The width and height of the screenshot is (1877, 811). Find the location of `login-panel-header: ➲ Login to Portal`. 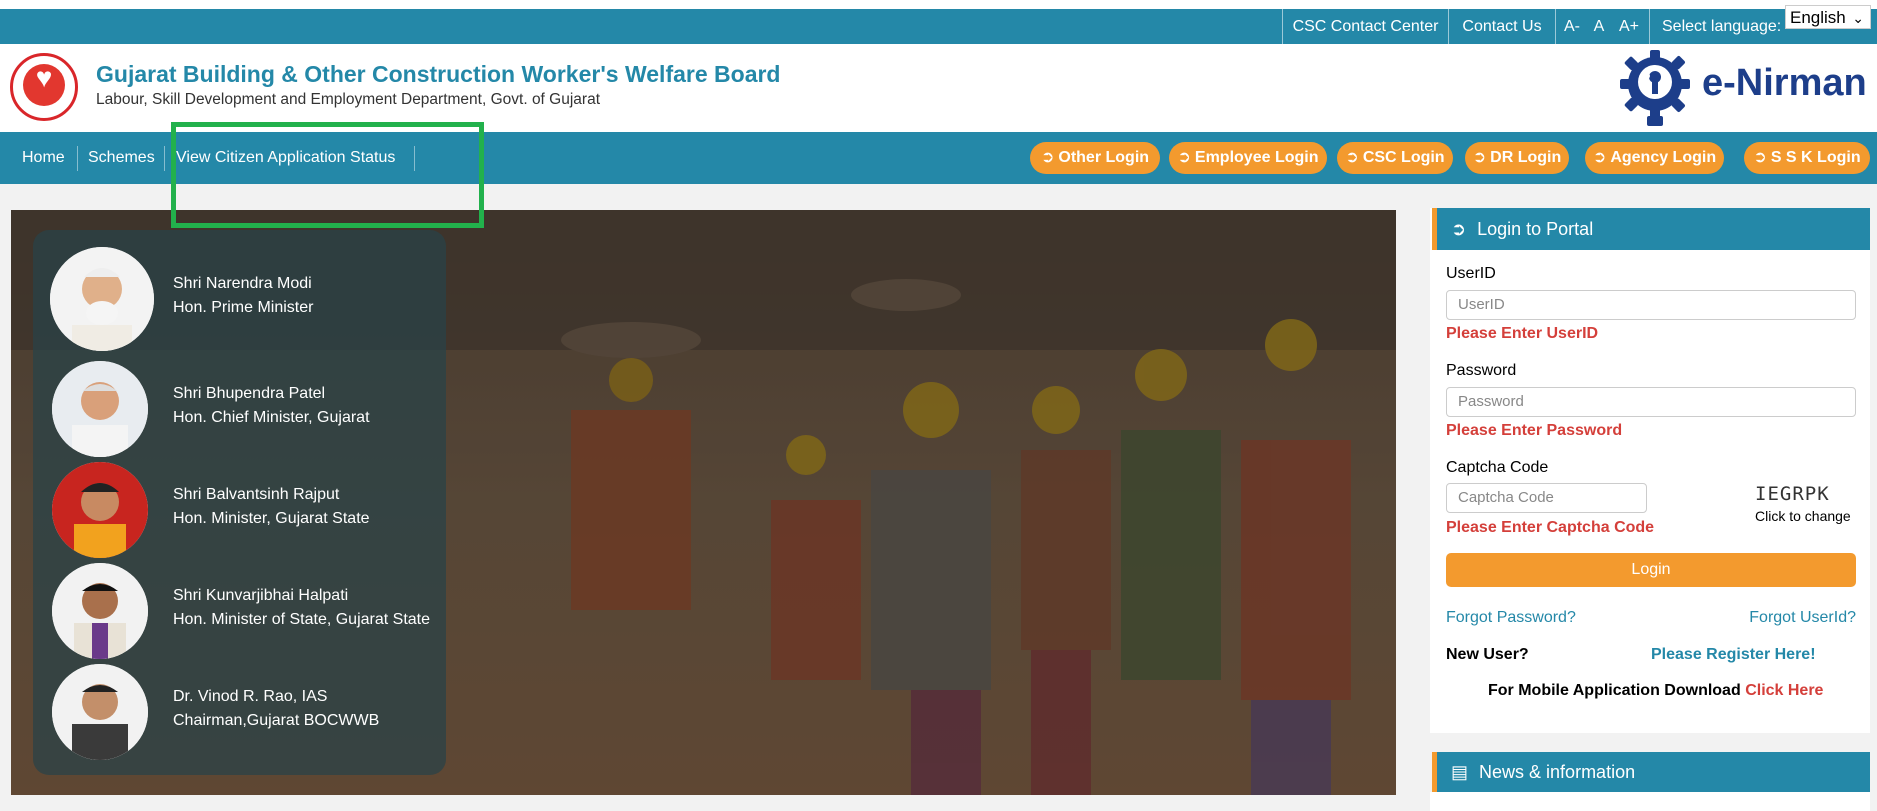

login-panel-header: ➲ Login to Portal is located at coordinates (1651, 229).